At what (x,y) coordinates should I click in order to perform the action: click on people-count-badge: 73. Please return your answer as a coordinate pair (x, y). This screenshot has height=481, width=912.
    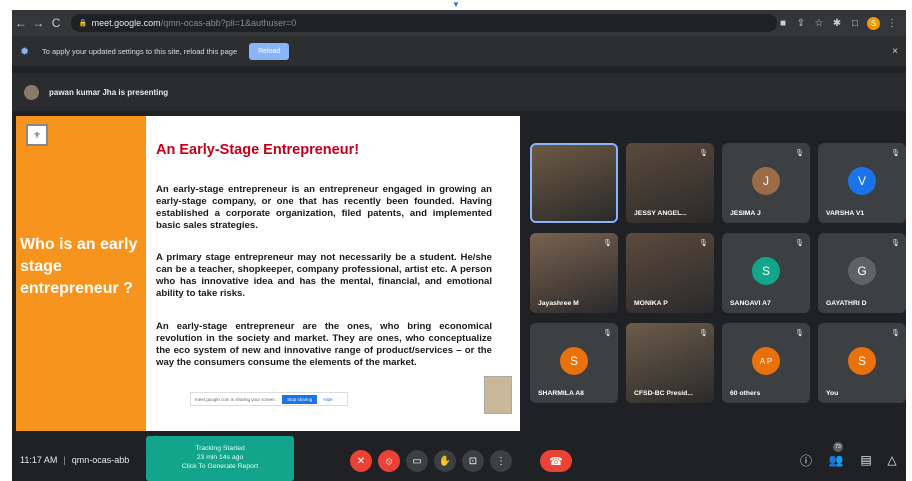
    Looking at the image, I should click on (838, 447).